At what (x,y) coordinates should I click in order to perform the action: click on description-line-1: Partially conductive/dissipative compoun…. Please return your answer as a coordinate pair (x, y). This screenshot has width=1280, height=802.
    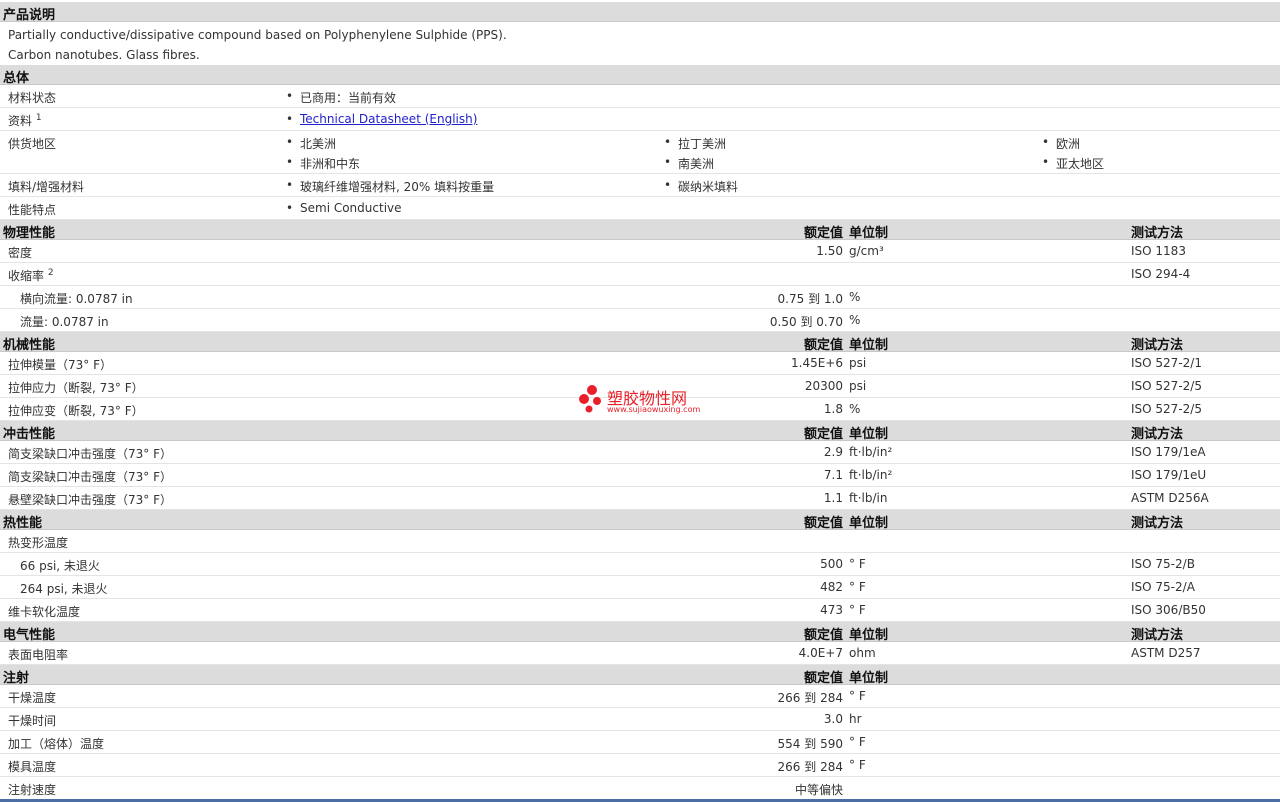
    Looking at the image, I should click on (257, 35).